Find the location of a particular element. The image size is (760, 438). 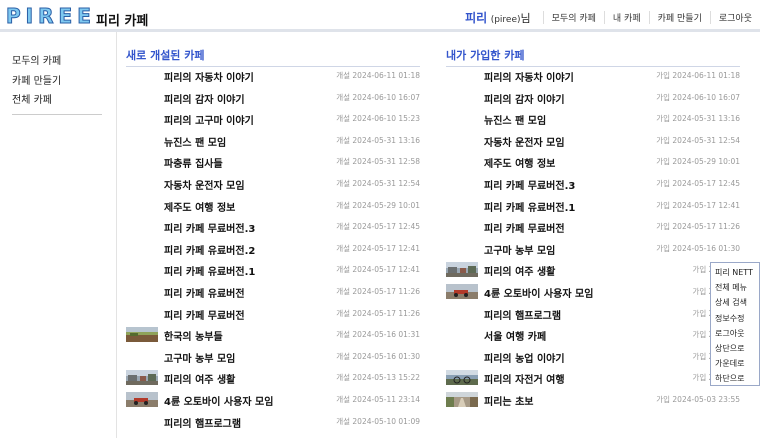

cafe-name-link: 피리는 초보 is located at coordinates (508, 400).